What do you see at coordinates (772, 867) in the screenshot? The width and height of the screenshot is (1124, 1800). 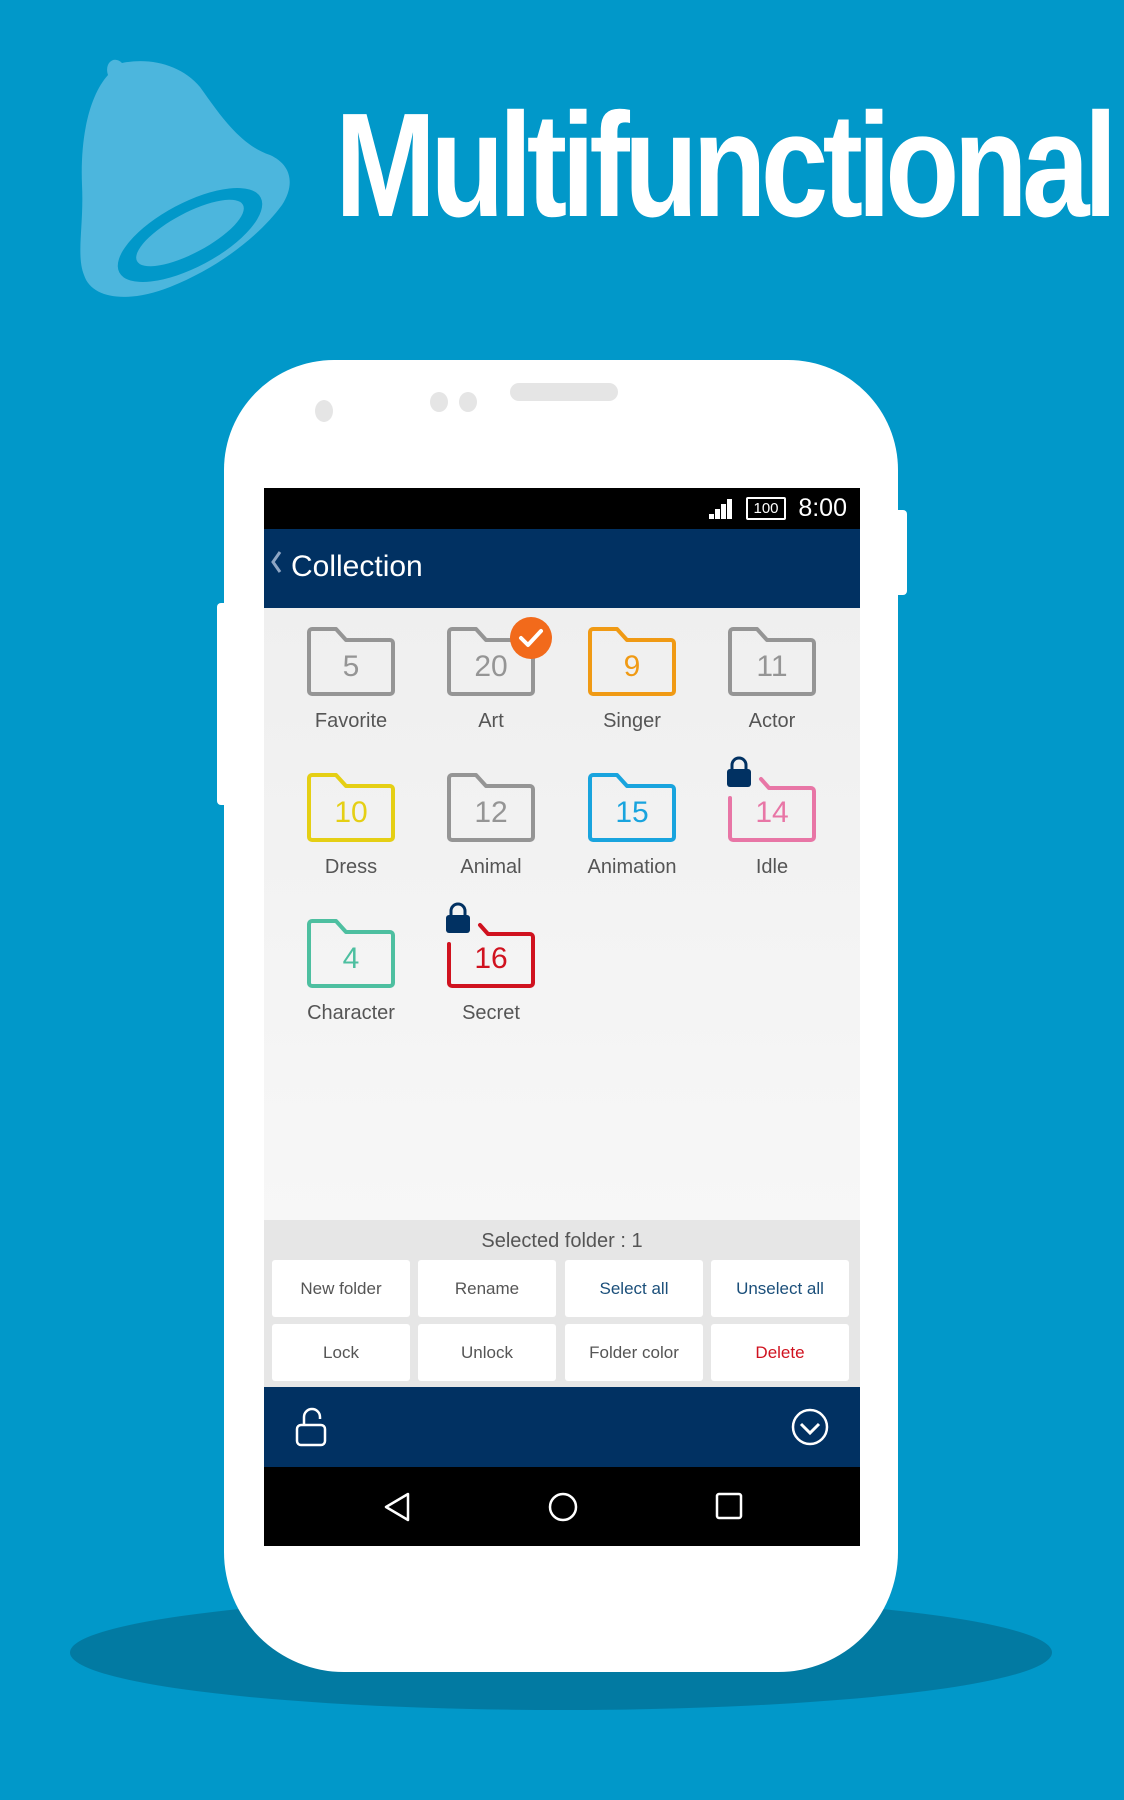 I see `folder-label: Idle` at bounding box center [772, 867].